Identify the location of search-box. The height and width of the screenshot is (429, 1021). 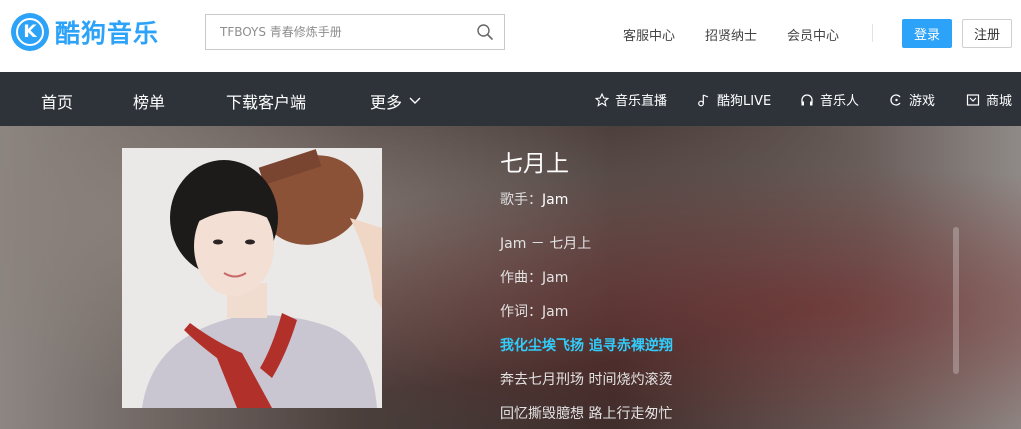
(355, 32).